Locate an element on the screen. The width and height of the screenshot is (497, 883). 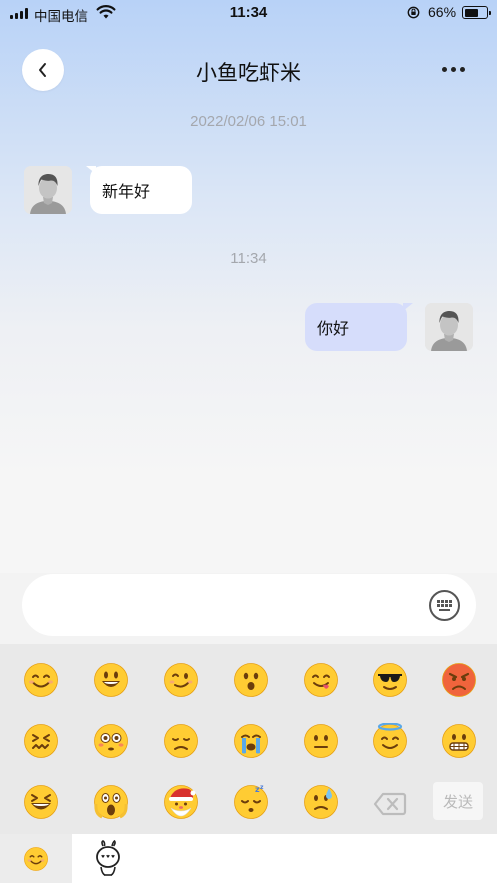
emoji-astonished is located at coordinates (251, 680).